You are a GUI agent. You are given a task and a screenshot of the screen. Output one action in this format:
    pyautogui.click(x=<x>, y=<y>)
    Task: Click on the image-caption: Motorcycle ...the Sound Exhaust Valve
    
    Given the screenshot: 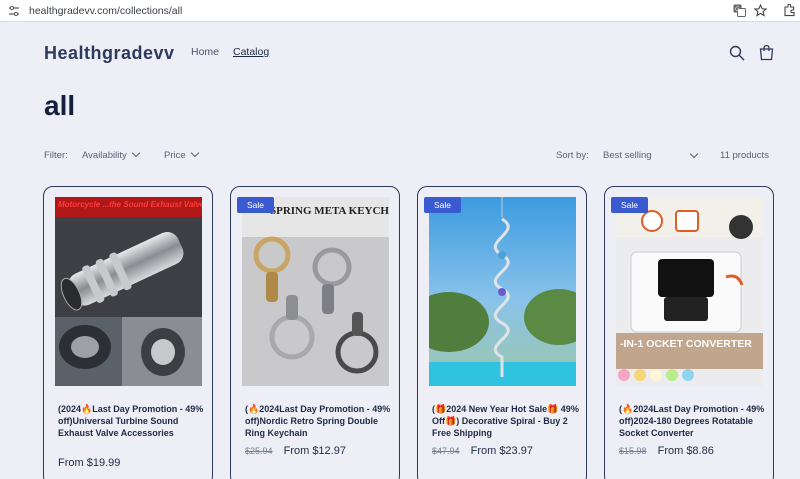 What is the action you would take?
    pyautogui.click(x=130, y=204)
    